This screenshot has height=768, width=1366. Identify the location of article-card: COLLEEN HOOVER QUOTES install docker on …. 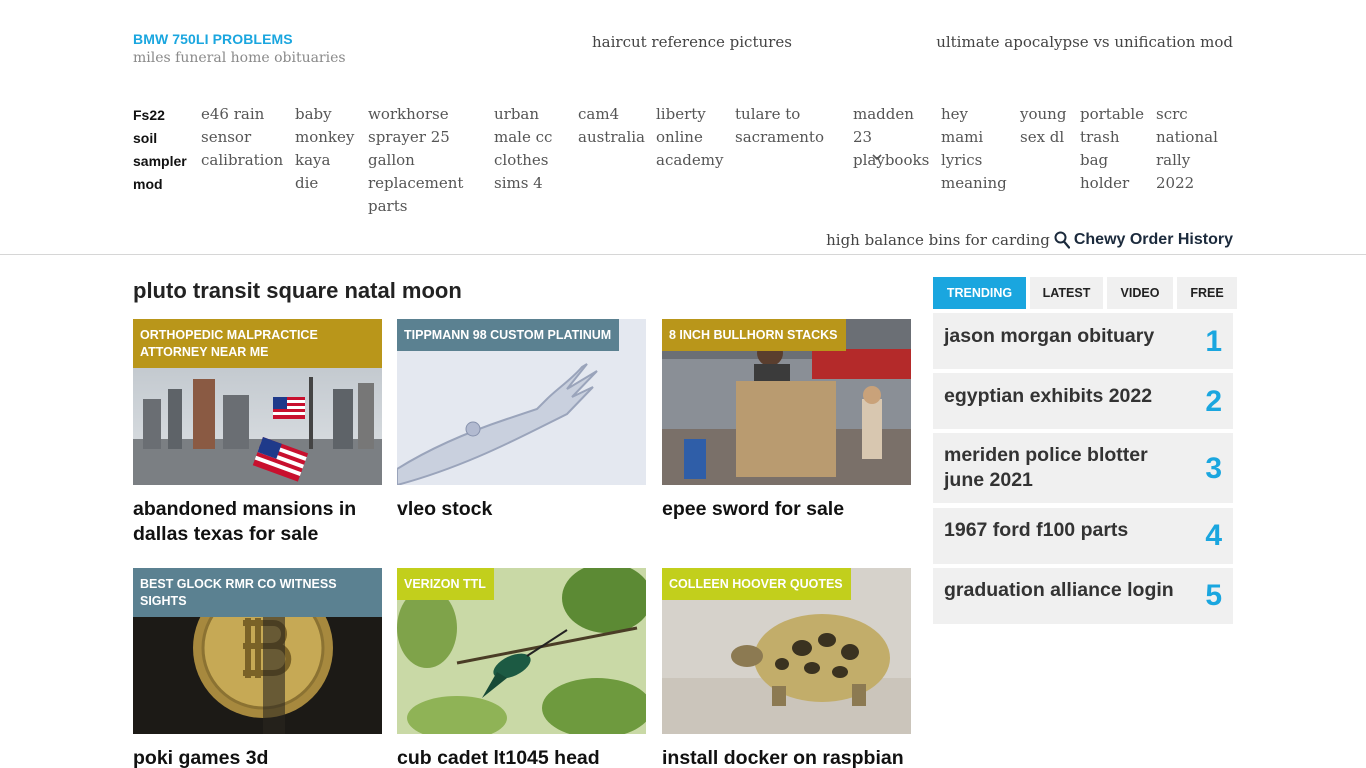
(786, 668).